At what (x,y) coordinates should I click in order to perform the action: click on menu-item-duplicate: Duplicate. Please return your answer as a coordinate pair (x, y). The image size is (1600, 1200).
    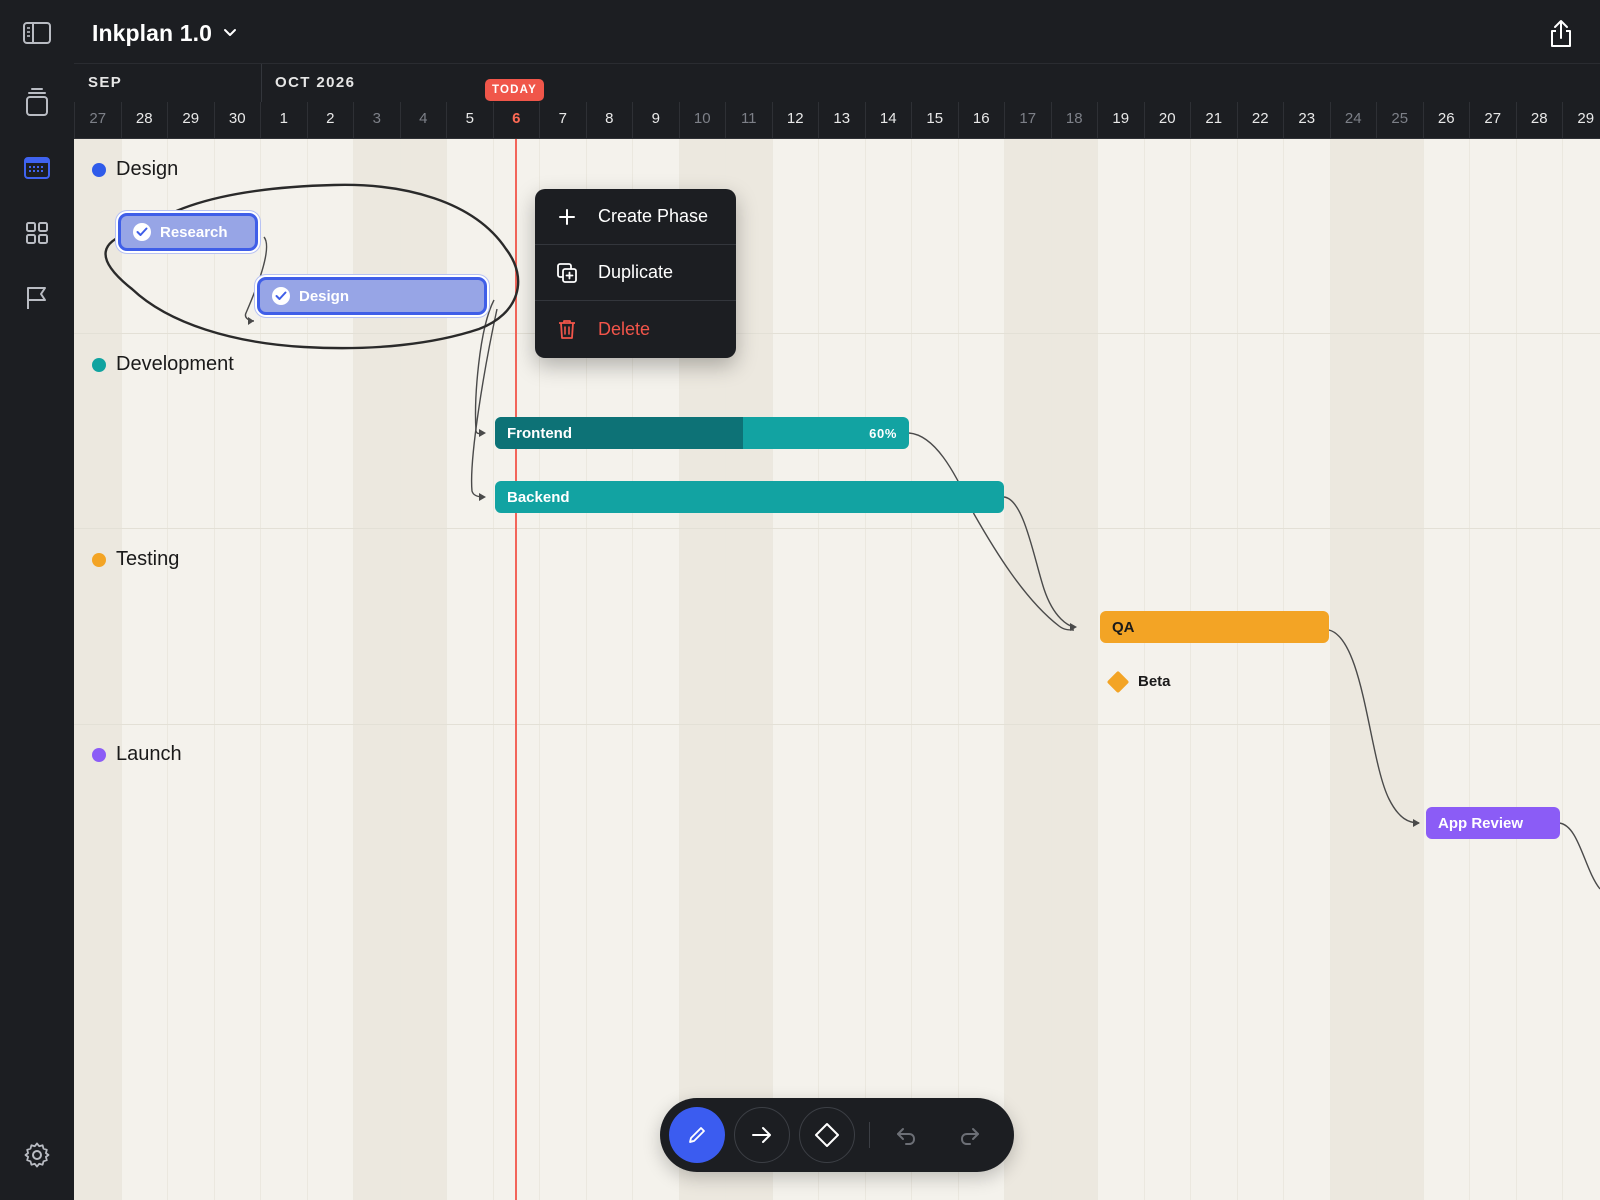
    Looking at the image, I should click on (635, 273).